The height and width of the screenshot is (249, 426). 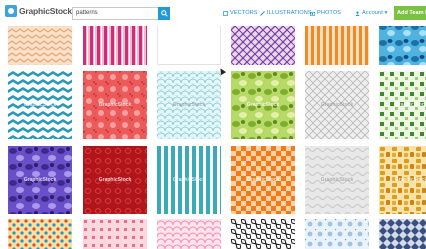 What do you see at coordinates (244, 13) in the screenshot?
I see `nav-vectors-label: VECTORS` at bounding box center [244, 13].